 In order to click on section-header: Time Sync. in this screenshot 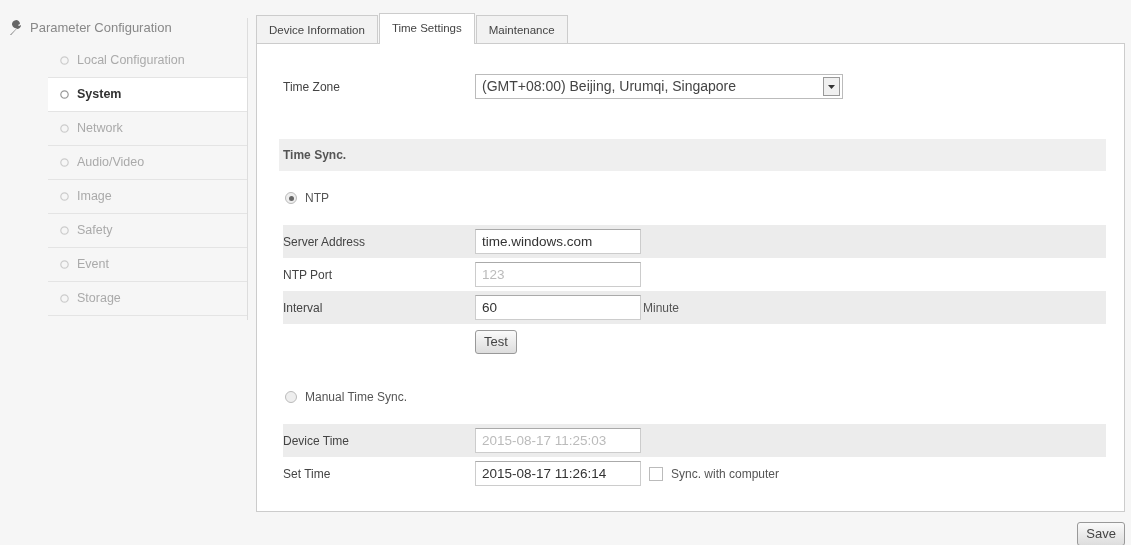, I will do `click(692, 155)`.